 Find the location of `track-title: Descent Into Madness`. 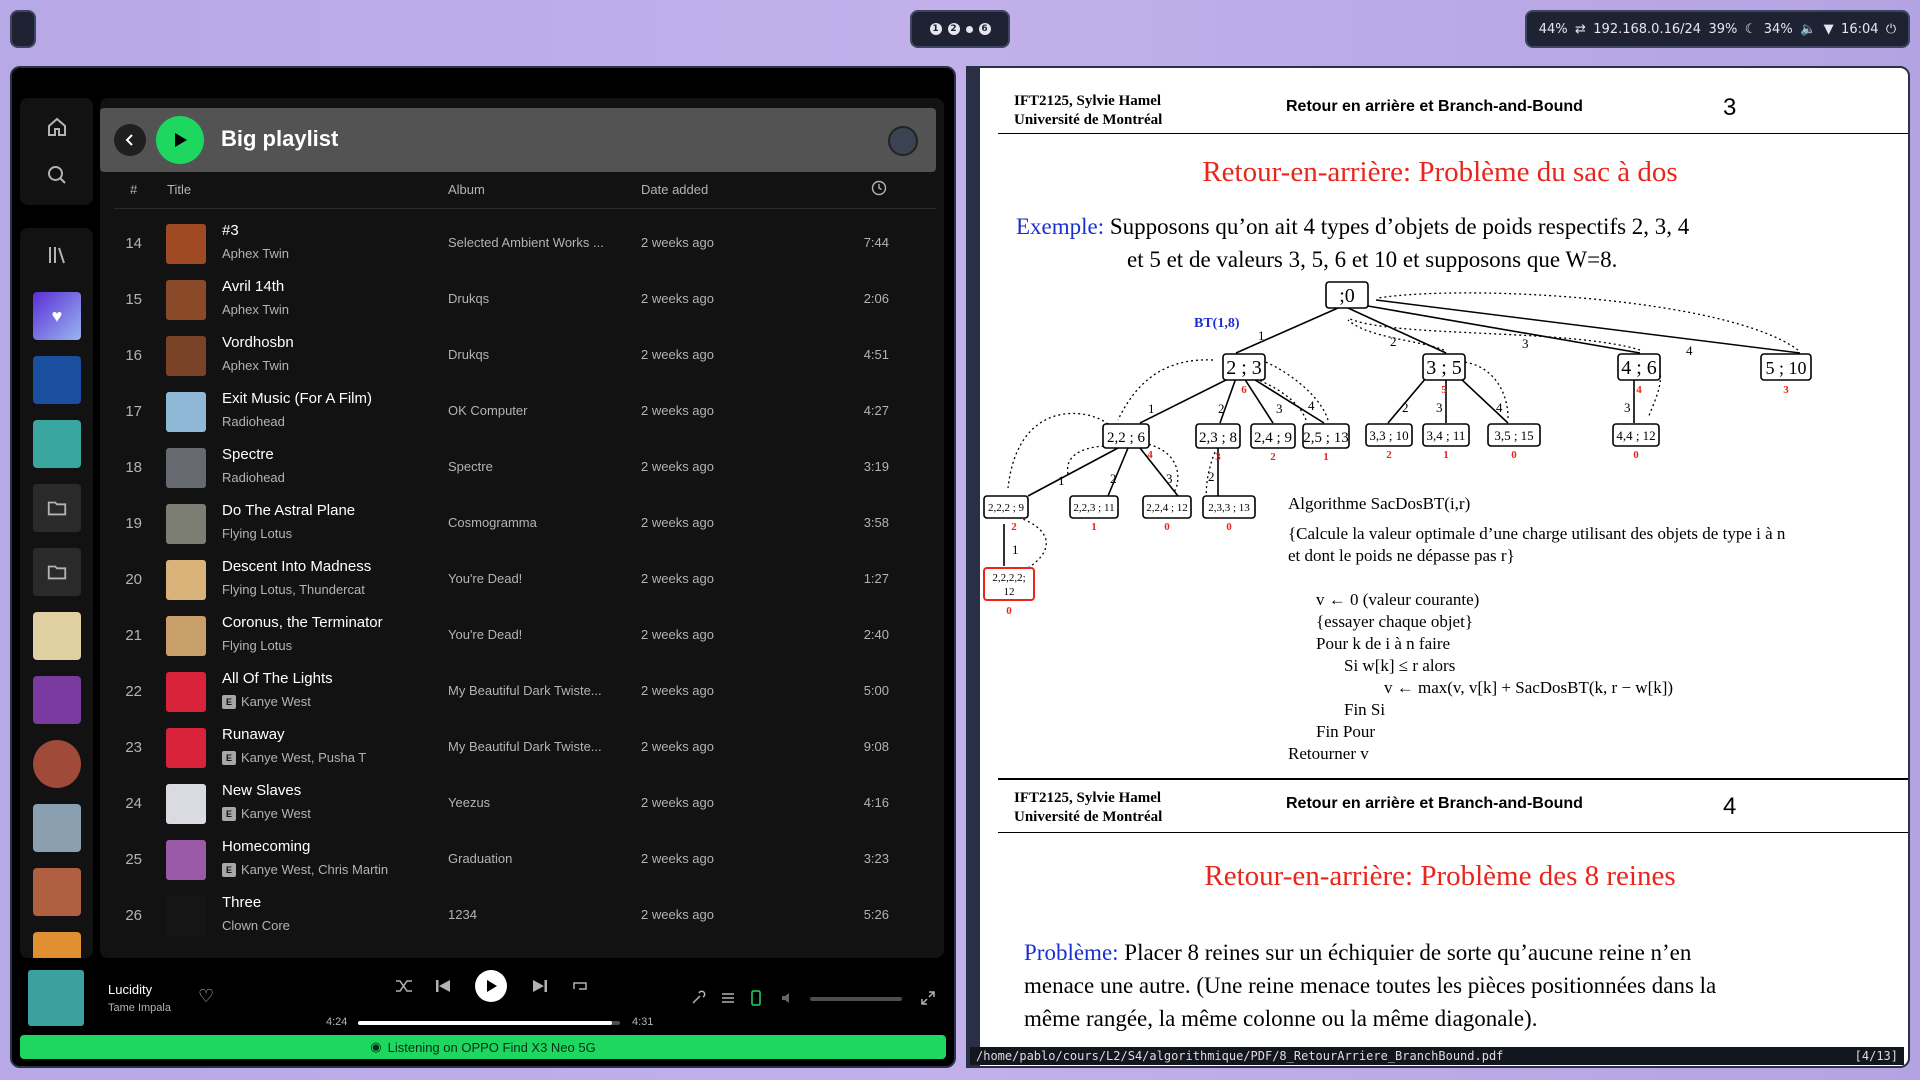

track-title: Descent Into Madness is located at coordinates (296, 566).